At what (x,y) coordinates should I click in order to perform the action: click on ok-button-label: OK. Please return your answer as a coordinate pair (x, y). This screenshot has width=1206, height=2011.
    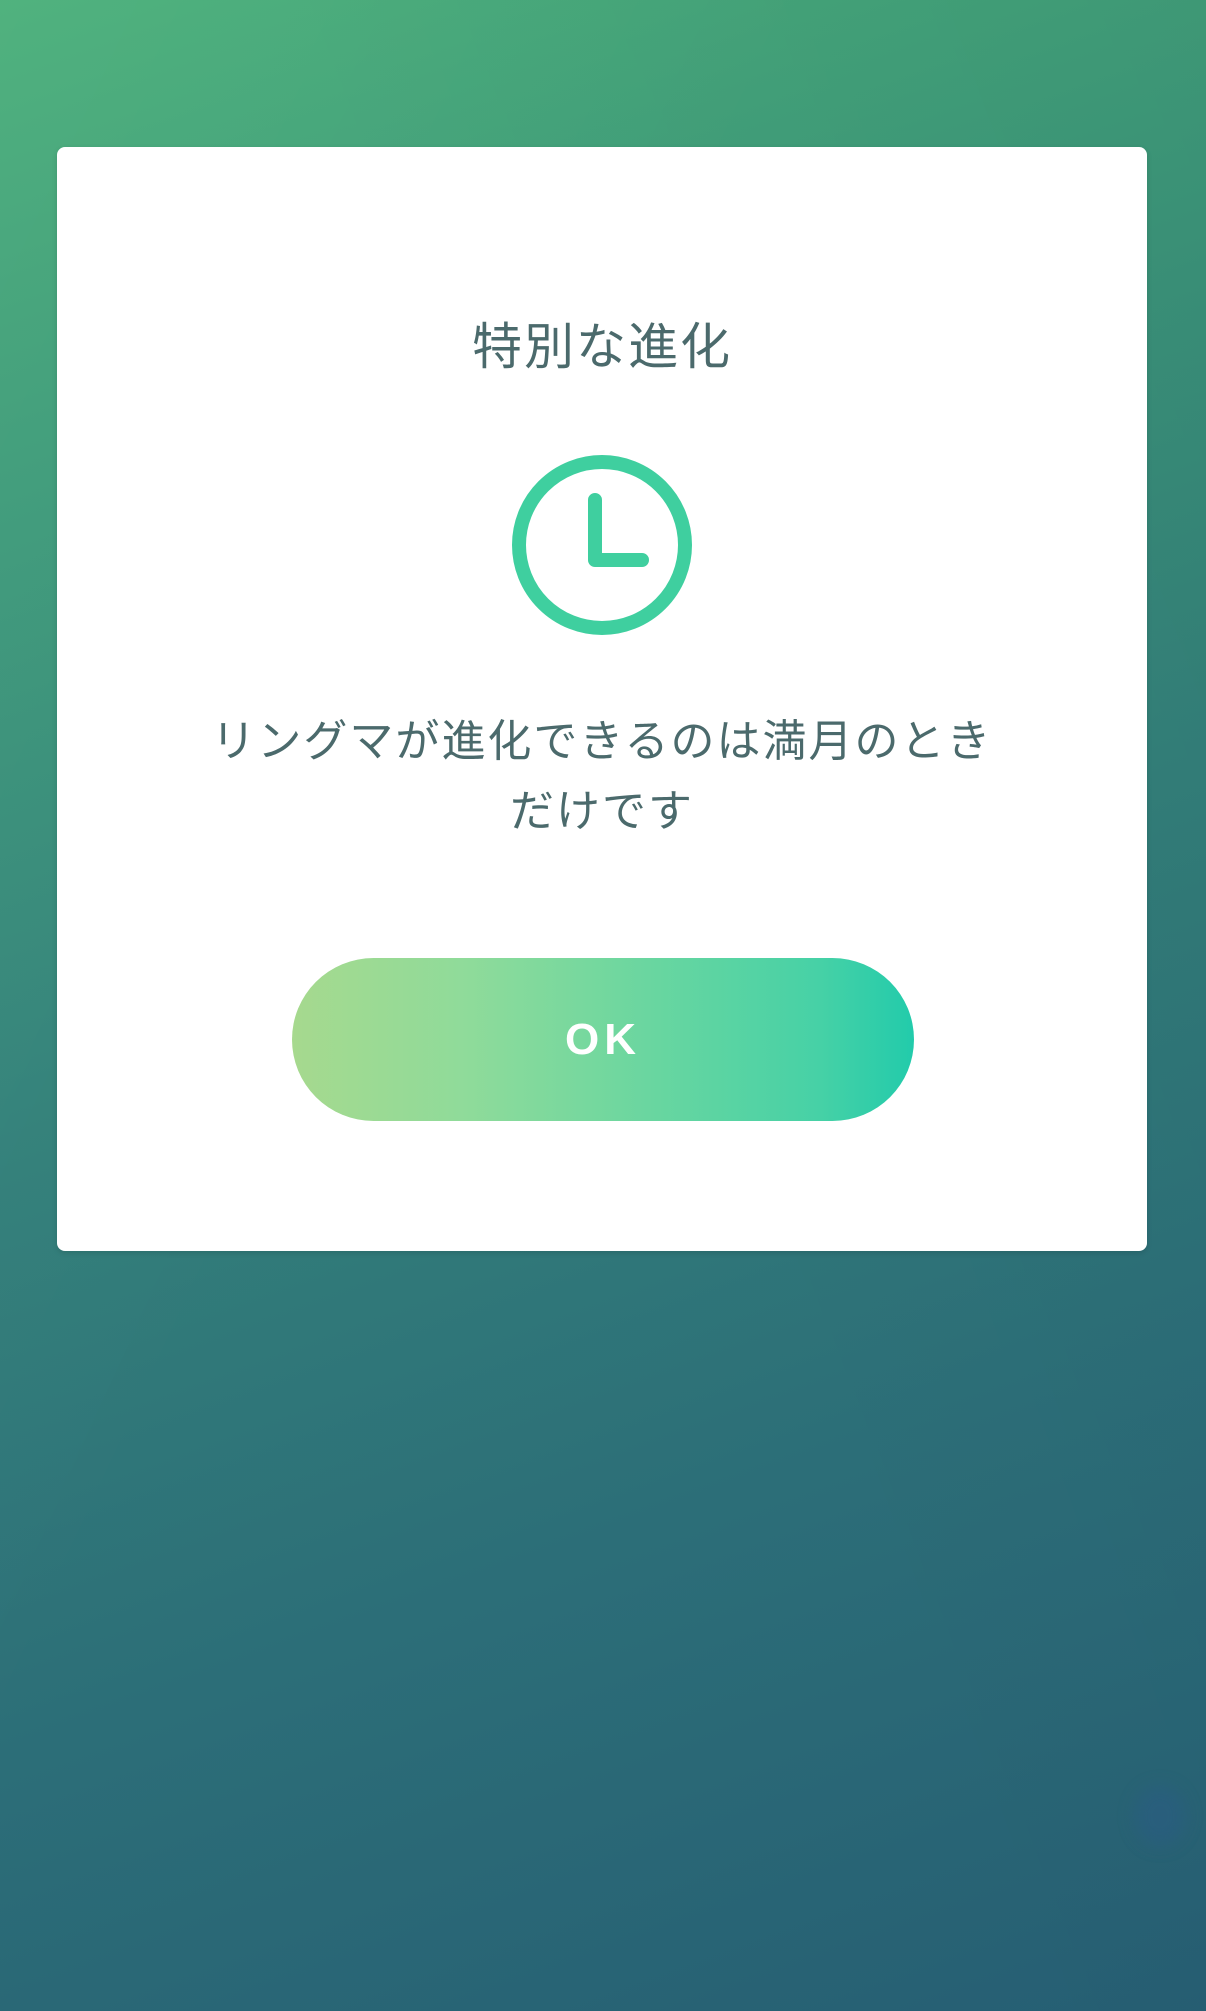
    Looking at the image, I should click on (603, 1039).